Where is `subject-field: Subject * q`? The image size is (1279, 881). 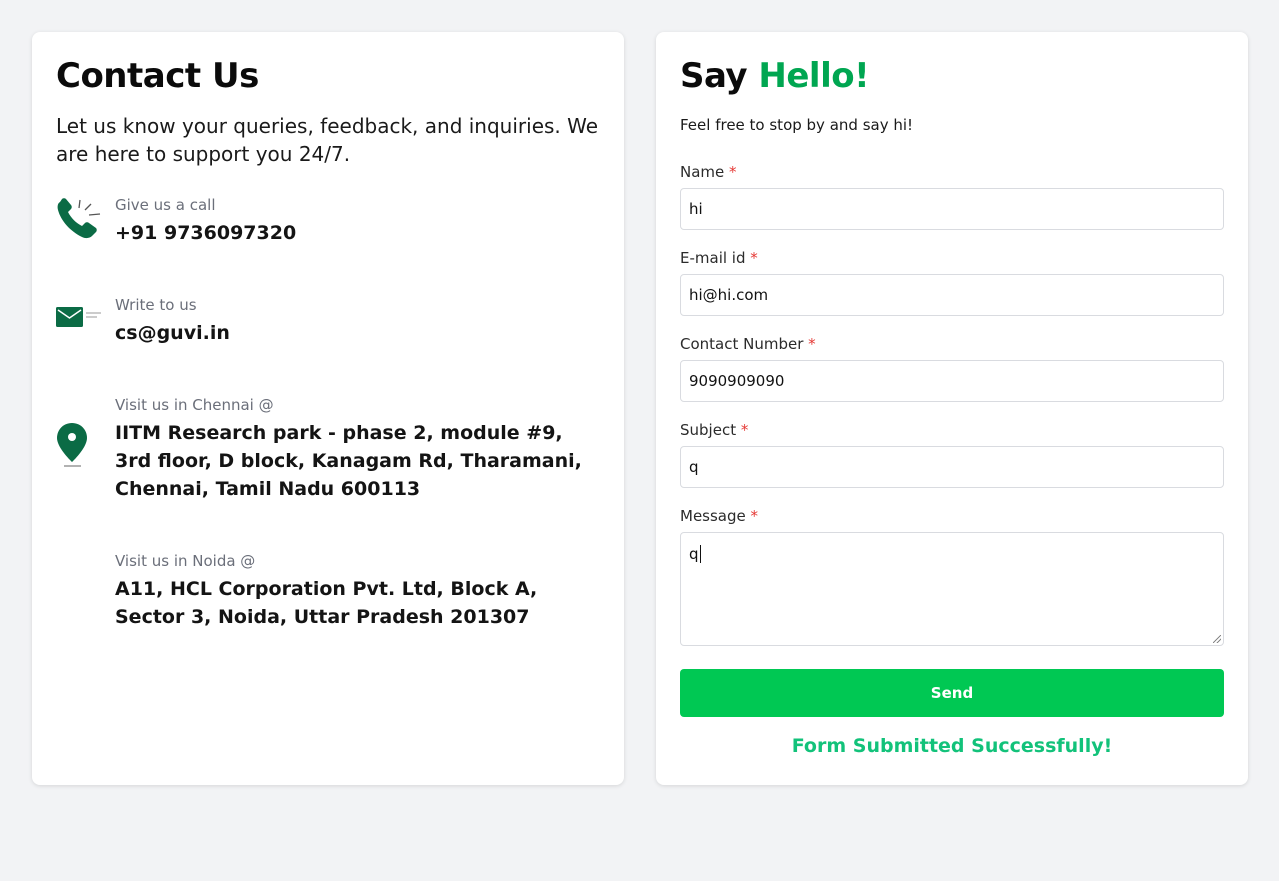
subject-field: Subject * q is located at coordinates (952, 454).